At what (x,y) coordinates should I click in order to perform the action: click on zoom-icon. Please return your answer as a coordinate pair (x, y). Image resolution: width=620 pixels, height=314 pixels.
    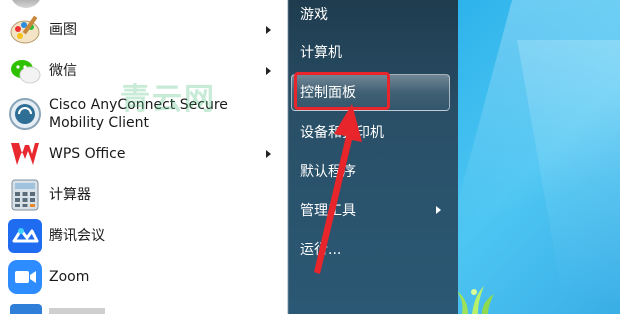
    Looking at the image, I should click on (25, 277).